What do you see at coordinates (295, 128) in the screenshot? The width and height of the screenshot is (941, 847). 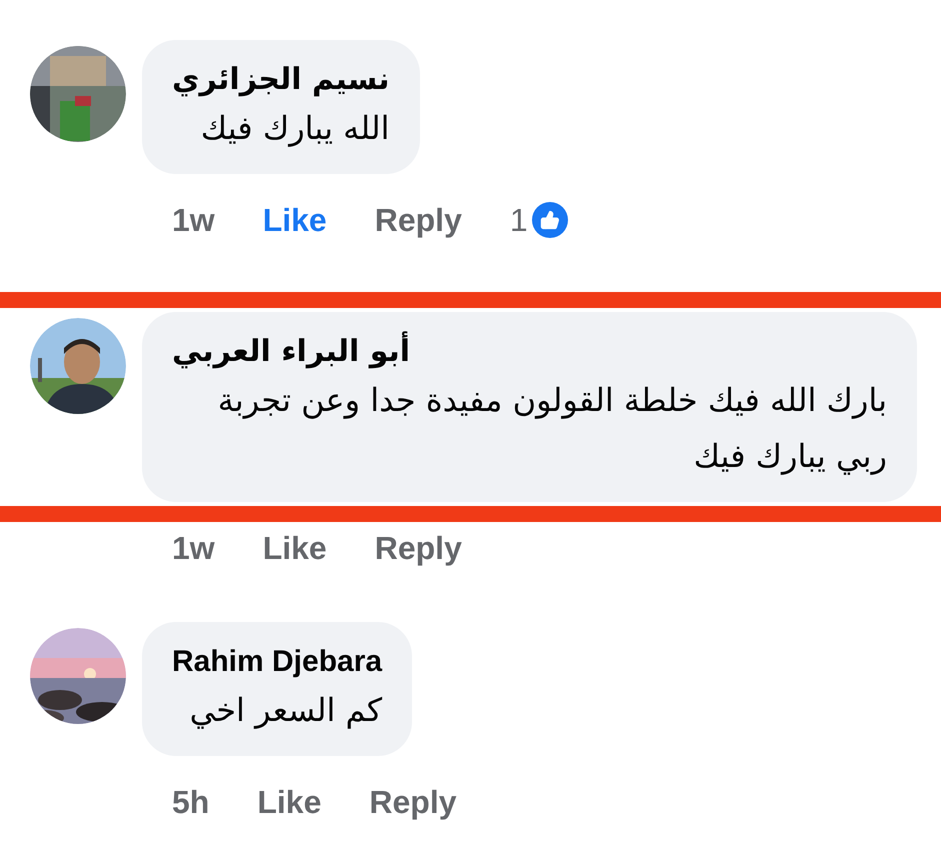 I see `comment-text: الله يبارك فيك` at bounding box center [295, 128].